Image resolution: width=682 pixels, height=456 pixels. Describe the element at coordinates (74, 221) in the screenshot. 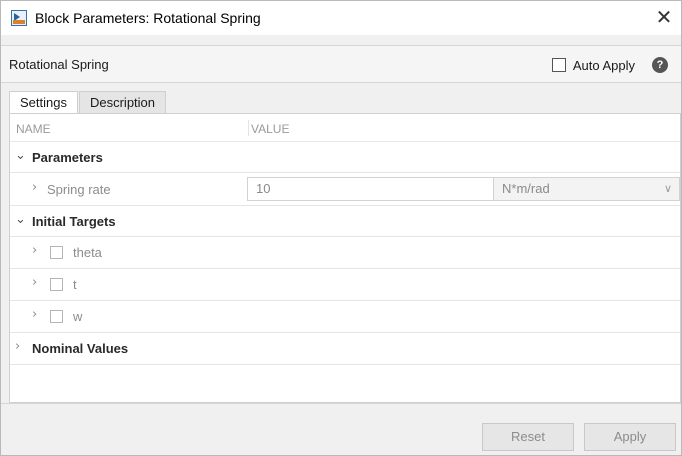

I see `group-label: Initial Targets` at that location.